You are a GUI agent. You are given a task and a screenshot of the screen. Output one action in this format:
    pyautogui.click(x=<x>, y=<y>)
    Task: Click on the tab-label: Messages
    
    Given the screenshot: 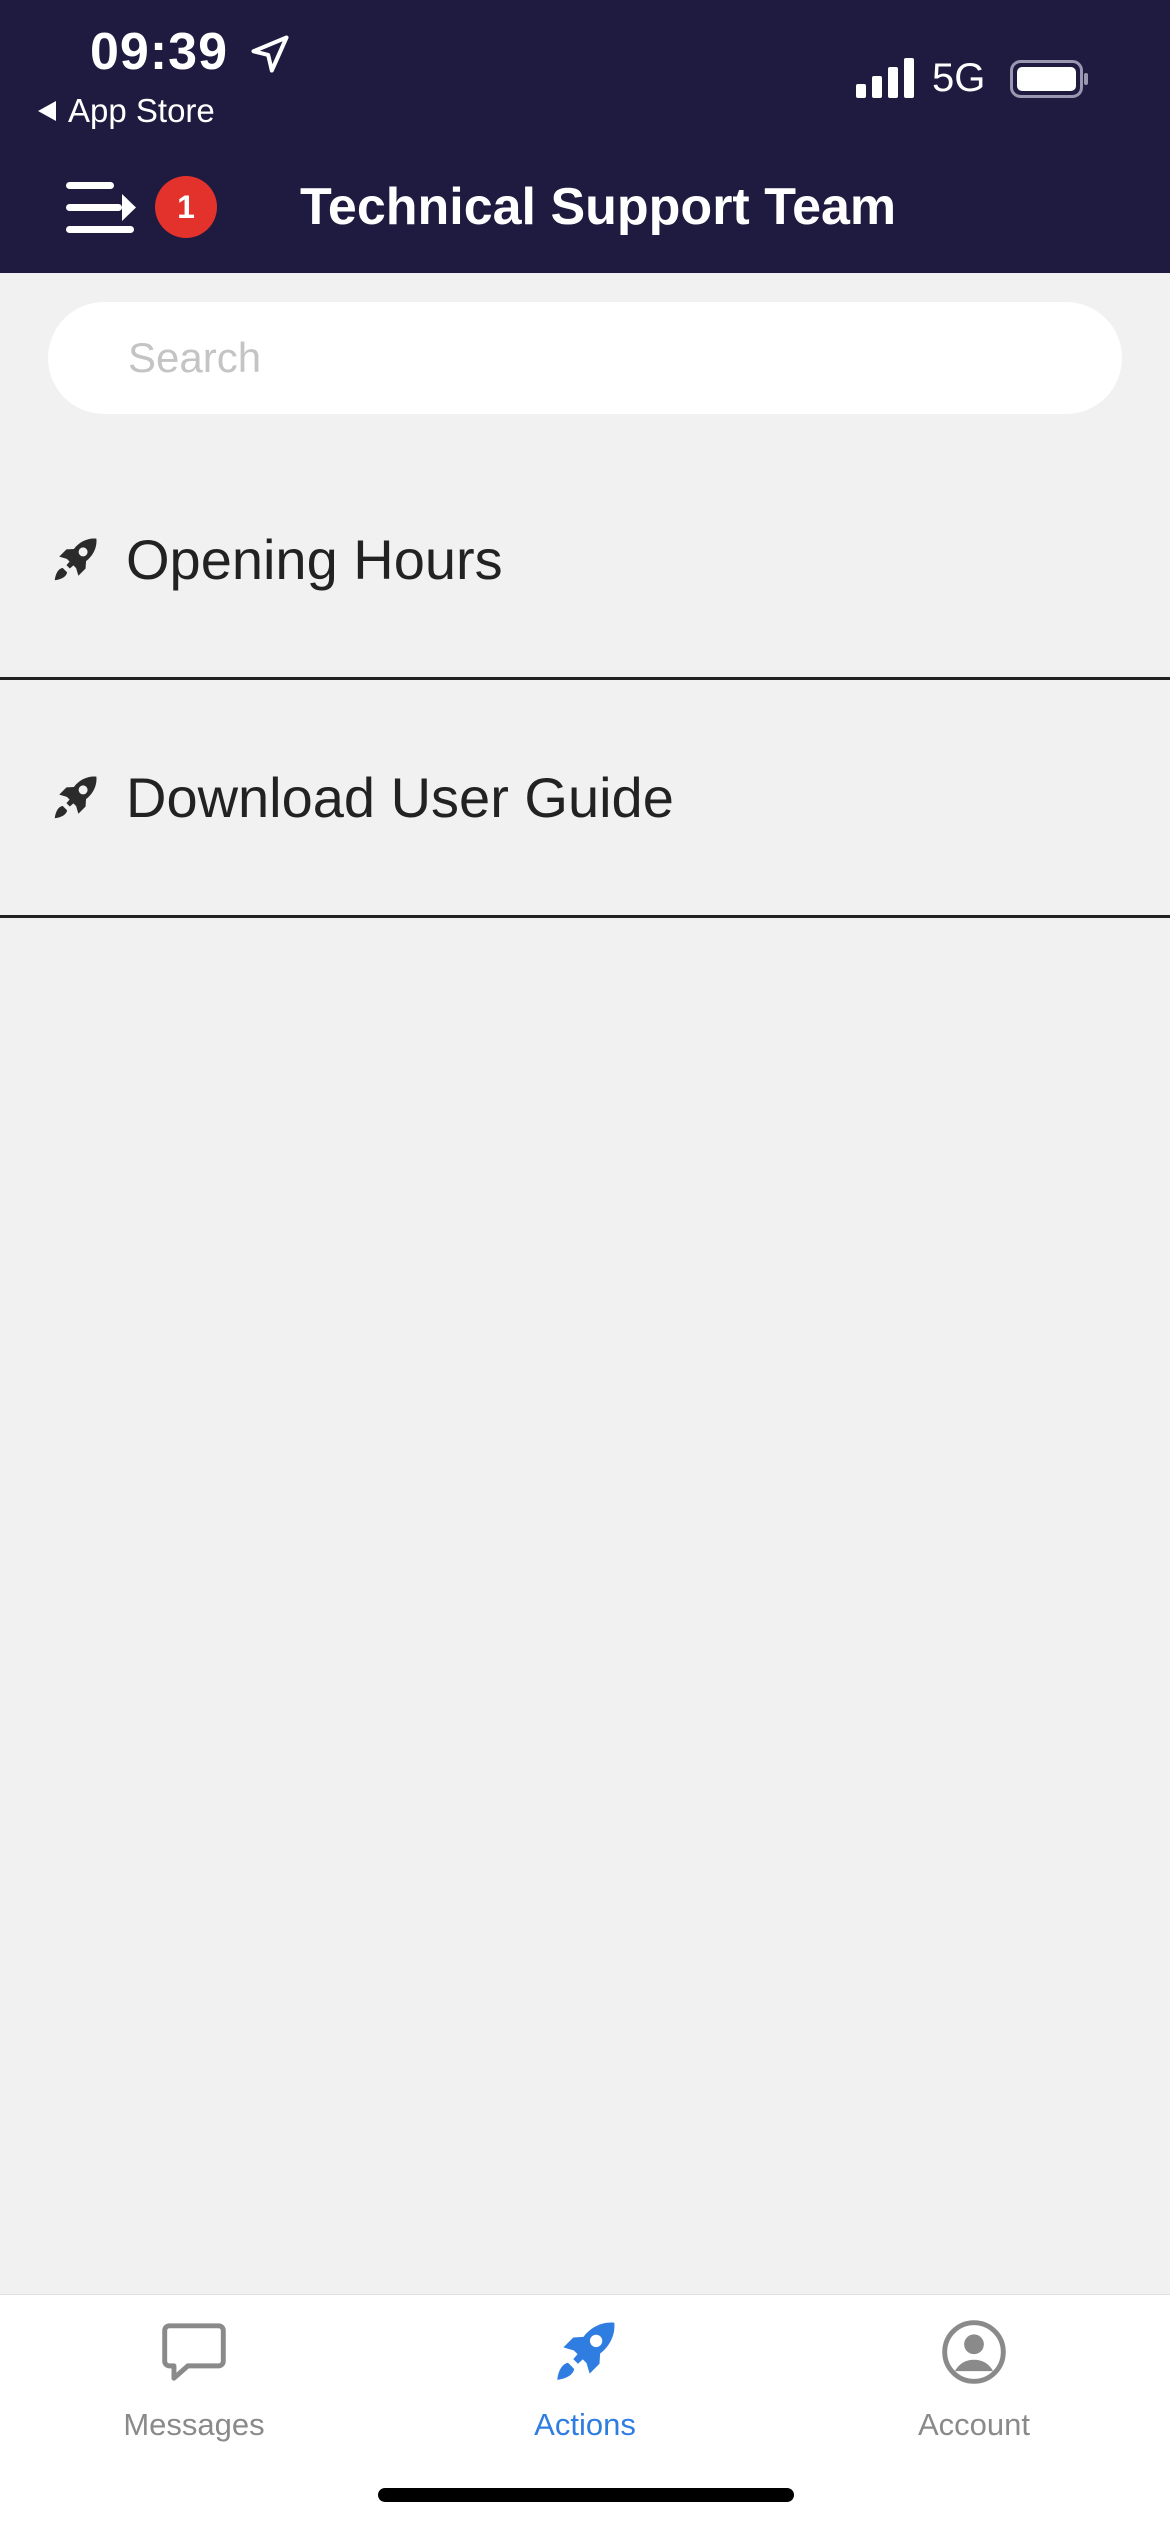 What is the action you would take?
    pyautogui.click(x=194, y=2424)
    